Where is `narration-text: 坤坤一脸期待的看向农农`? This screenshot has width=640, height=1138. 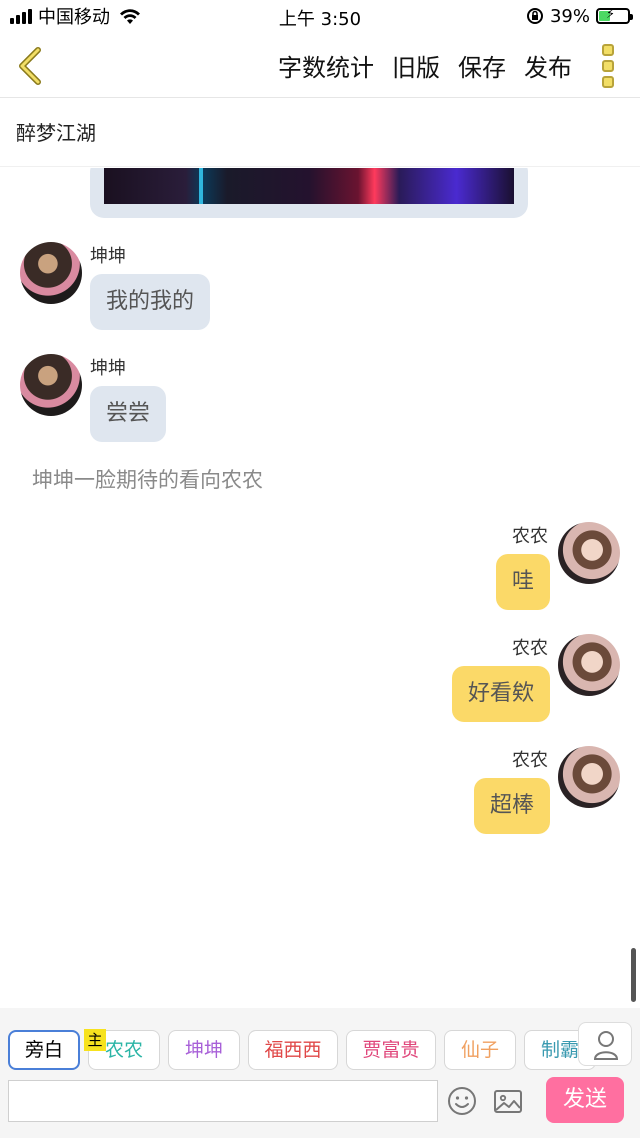 narration-text: 坤坤一脸期待的看向农农 is located at coordinates (147, 479).